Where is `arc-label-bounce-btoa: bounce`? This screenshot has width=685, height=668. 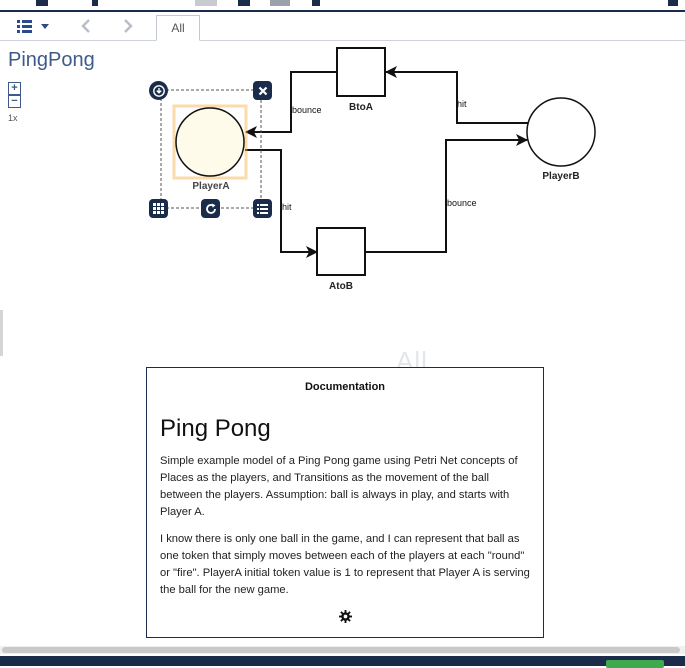 arc-label-bounce-btoa: bounce is located at coordinates (307, 110).